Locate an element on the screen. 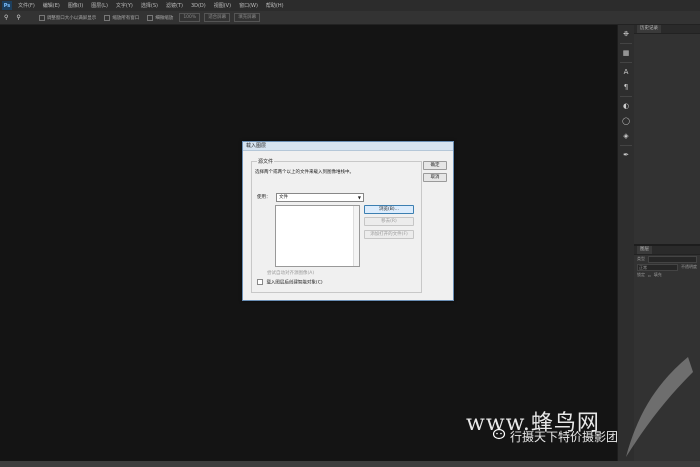 This screenshot has height=467, width=700. layers-mode-row: 正常 不透明度 is located at coordinates (667, 267).